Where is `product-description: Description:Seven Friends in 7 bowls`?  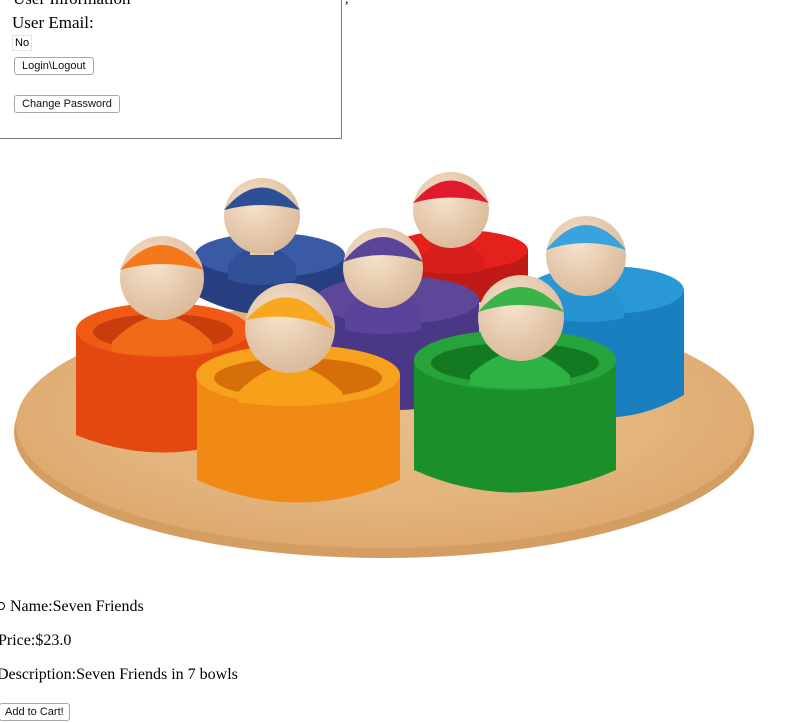
product-description: Description:Seven Friends in 7 bowls is located at coordinates (119, 674).